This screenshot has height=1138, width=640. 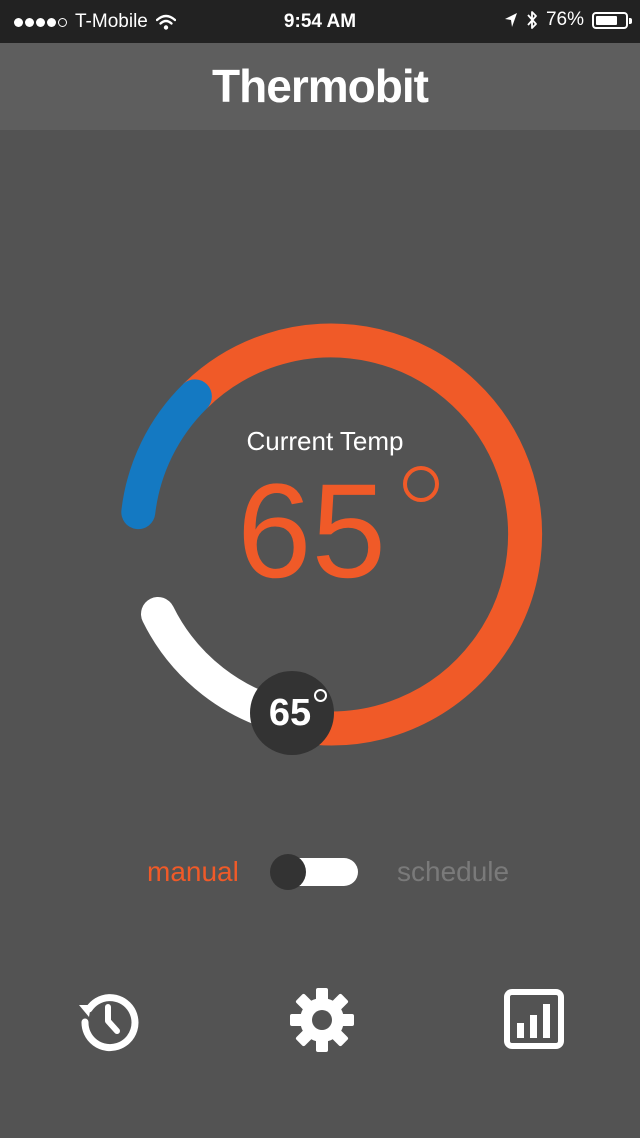 What do you see at coordinates (312, 531) in the screenshot?
I see `current-temp-value: 65` at bounding box center [312, 531].